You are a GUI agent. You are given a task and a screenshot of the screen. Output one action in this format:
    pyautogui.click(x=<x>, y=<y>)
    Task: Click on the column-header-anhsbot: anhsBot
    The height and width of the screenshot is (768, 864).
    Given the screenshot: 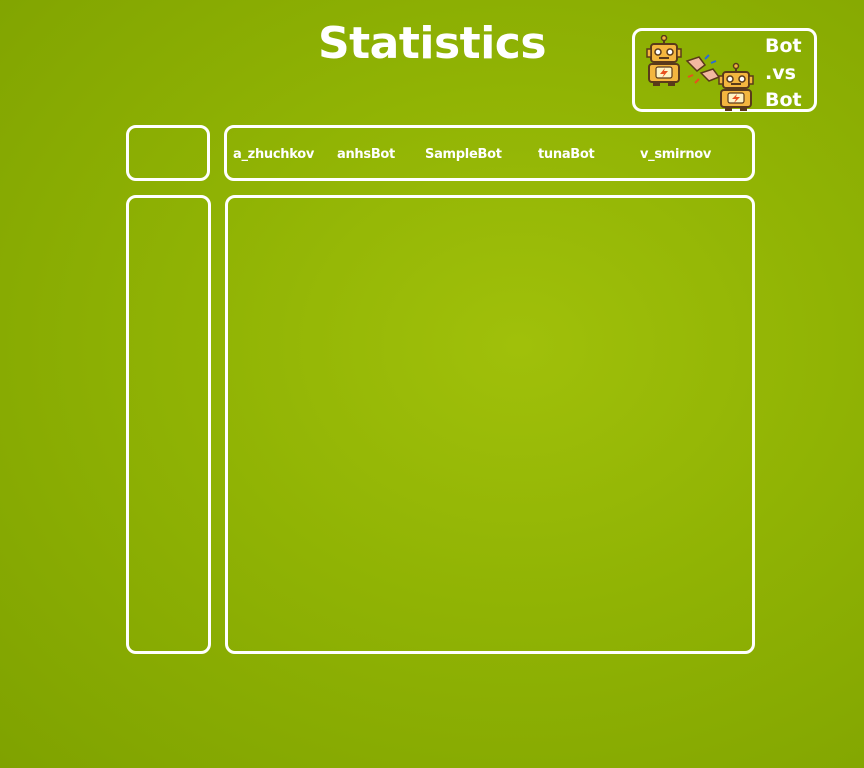 What is the action you would take?
    pyautogui.click(x=366, y=154)
    